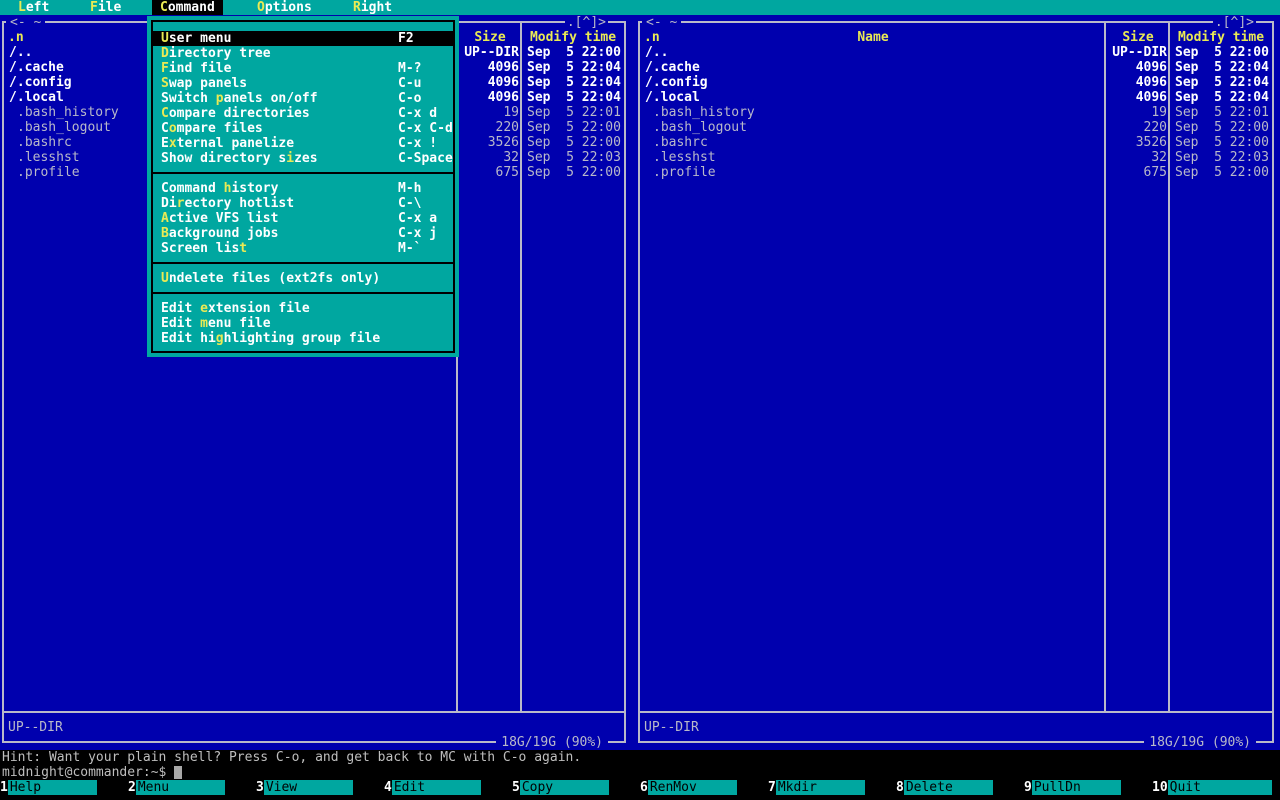 This screenshot has width=1280, height=800. What do you see at coordinates (873, 37) in the screenshot?
I see `column-header-name: .n Name` at bounding box center [873, 37].